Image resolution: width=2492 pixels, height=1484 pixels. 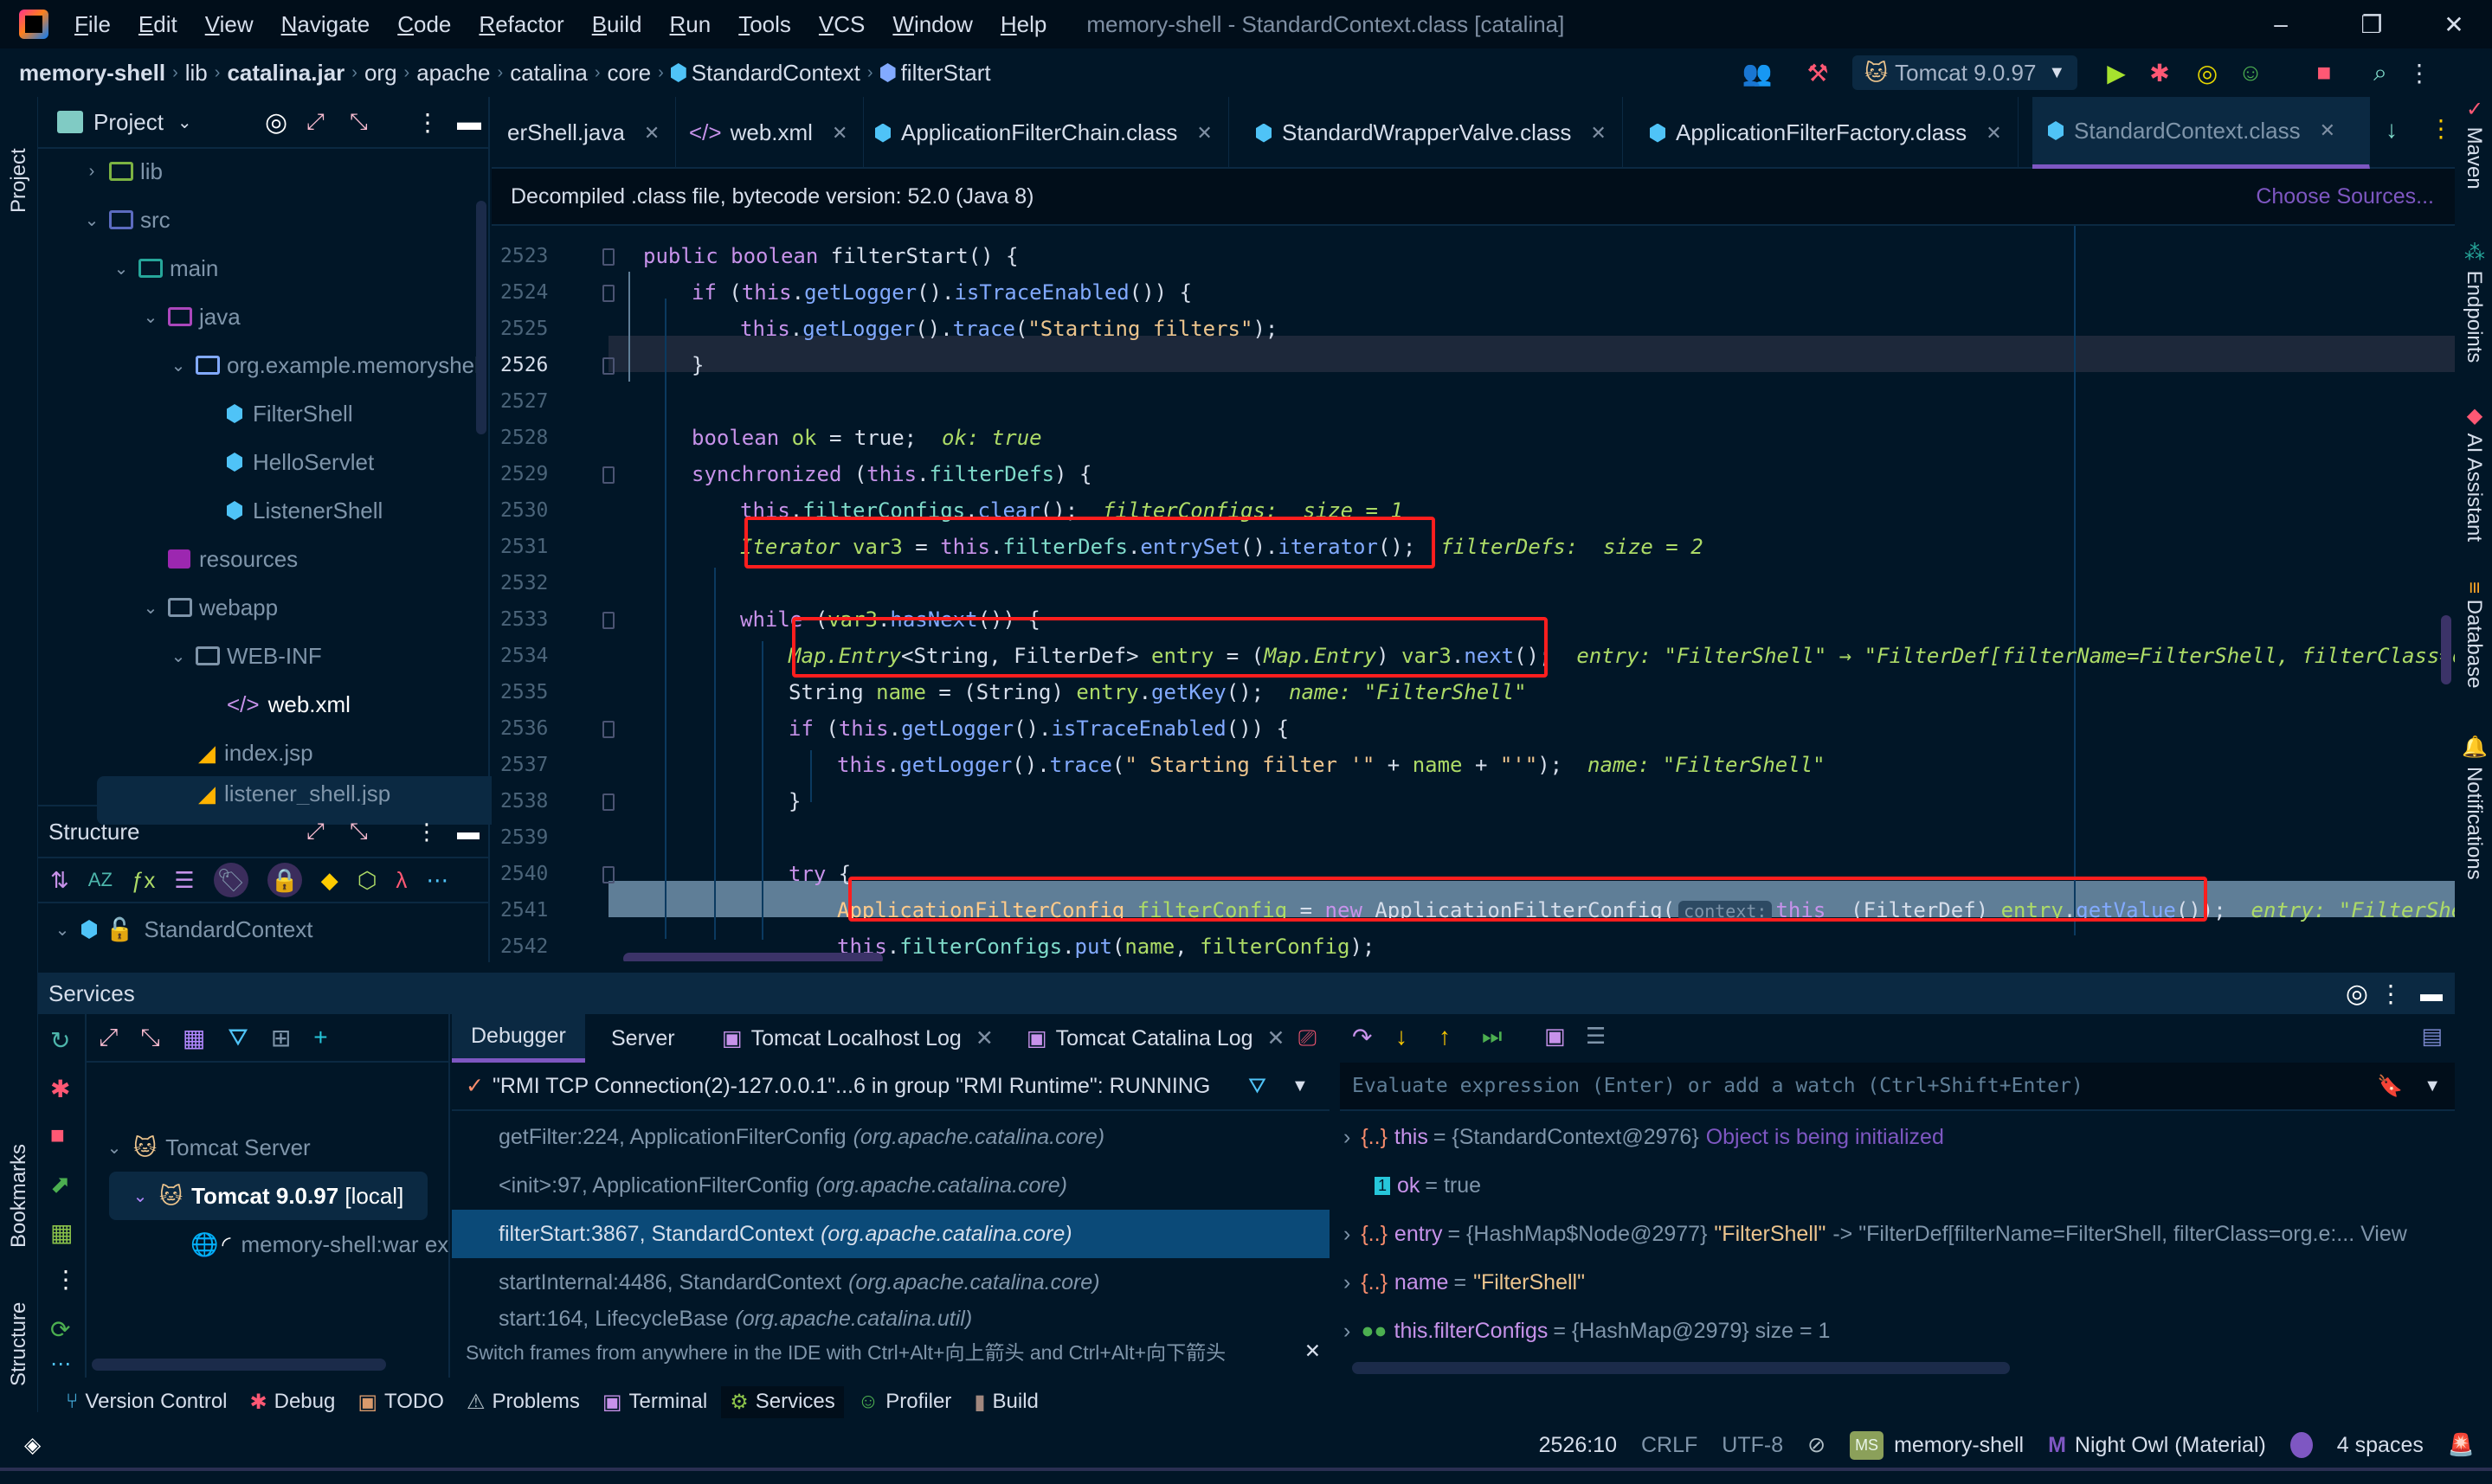 What do you see at coordinates (92, 74) in the screenshot?
I see `breadcrumb-project: memory-shell` at bounding box center [92, 74].